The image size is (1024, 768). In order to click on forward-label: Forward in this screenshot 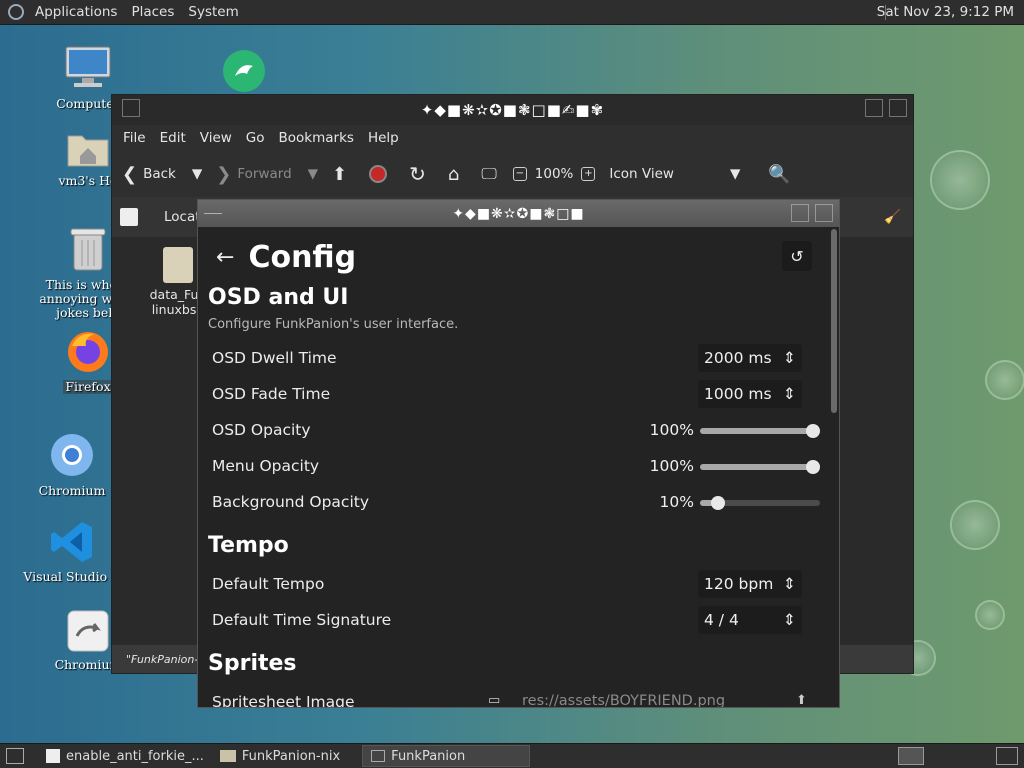, I will do `click(264, 174)`.